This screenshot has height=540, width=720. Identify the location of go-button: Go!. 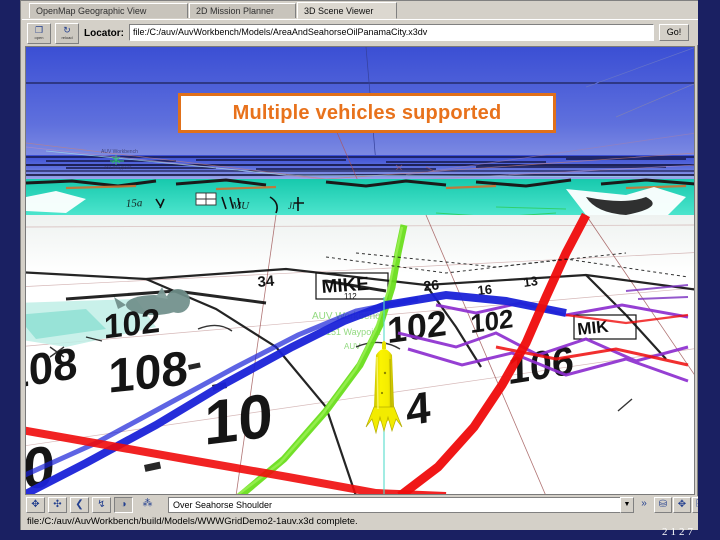
(674, 32).